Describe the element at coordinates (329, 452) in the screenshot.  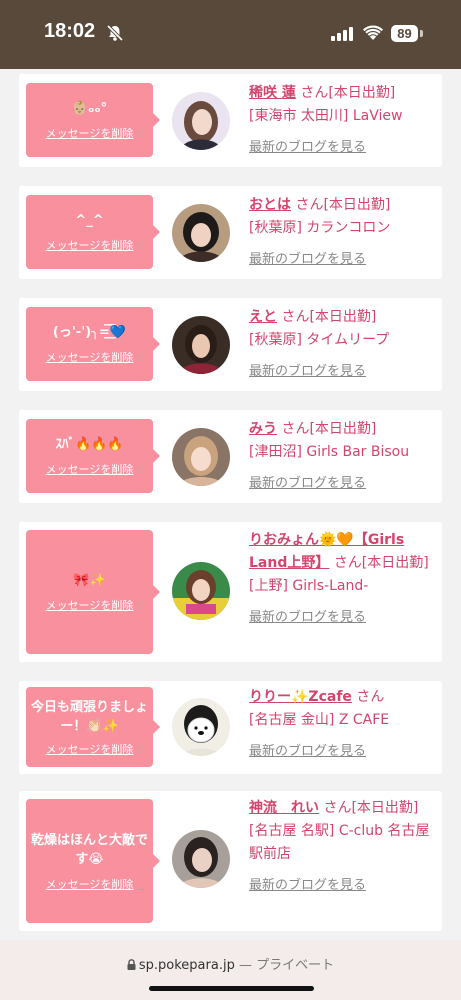
I see `shop-name: [津田沼] Girls Bar Bisou` at that location.